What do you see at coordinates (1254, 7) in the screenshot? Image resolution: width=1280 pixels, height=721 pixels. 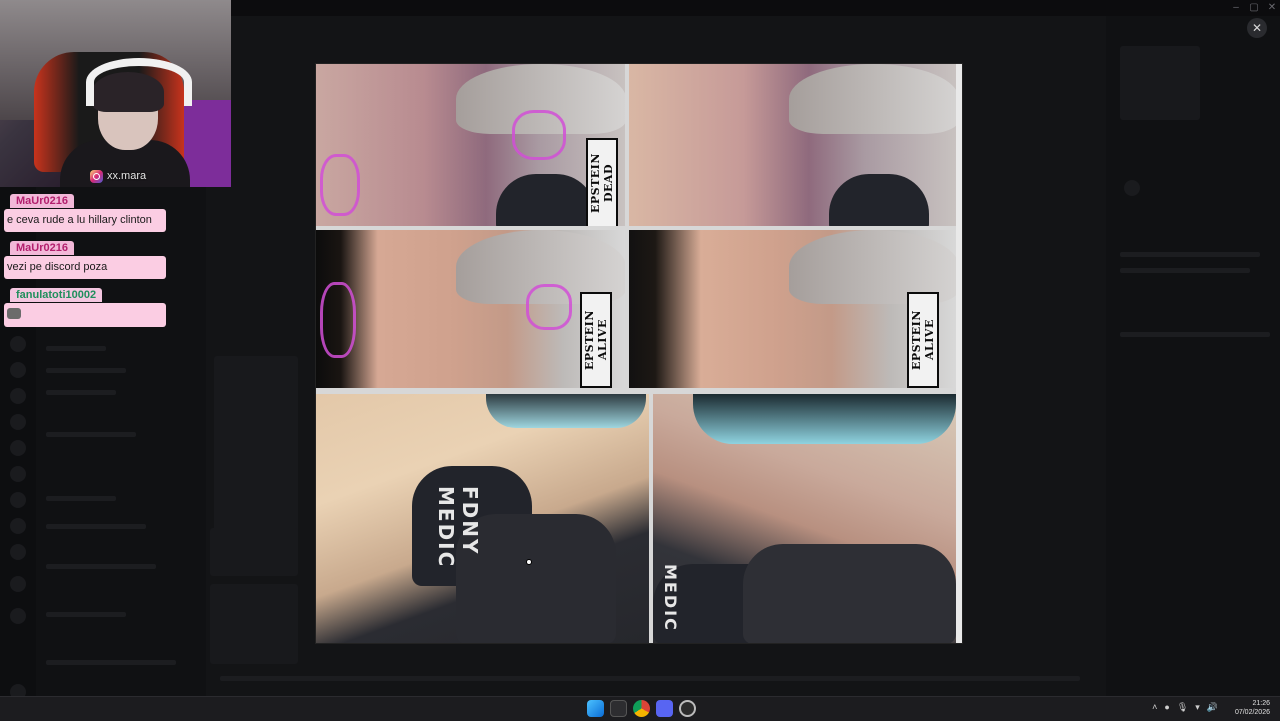 I see `maximize-icon: ▢` at bounding box center [1254, 7].